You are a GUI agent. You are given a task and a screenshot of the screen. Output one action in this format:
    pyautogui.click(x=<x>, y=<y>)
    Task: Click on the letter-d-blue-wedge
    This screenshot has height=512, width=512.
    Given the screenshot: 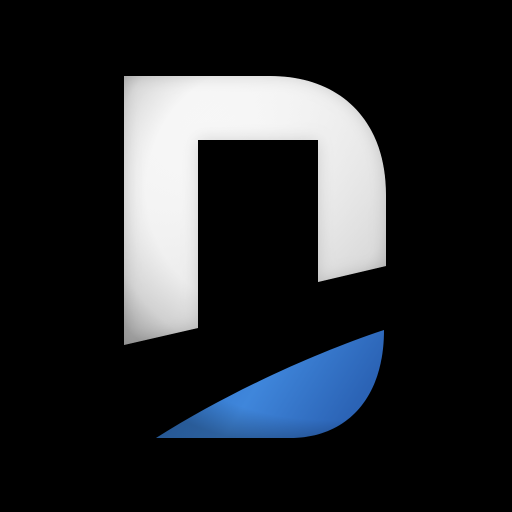 What is the action you would take?
    pyautogui.click(x=270, y=384)
    